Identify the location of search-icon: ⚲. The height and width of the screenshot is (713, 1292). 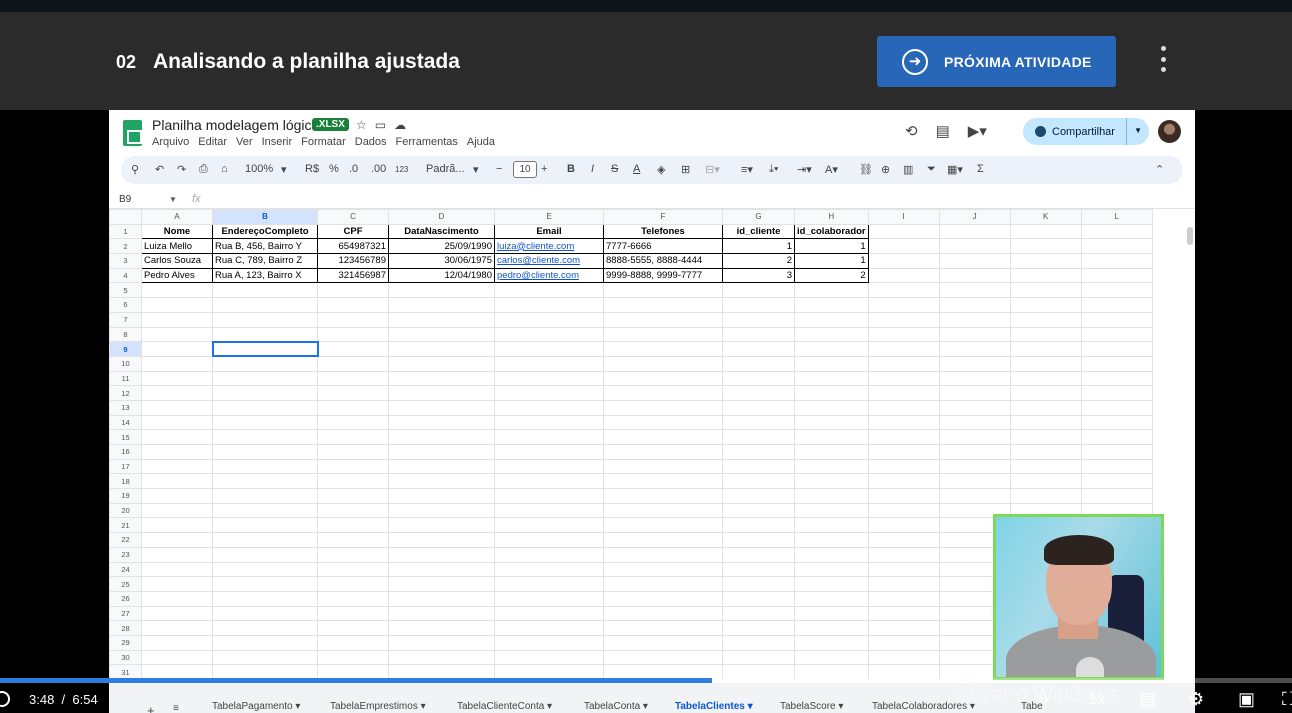
(135, 170).